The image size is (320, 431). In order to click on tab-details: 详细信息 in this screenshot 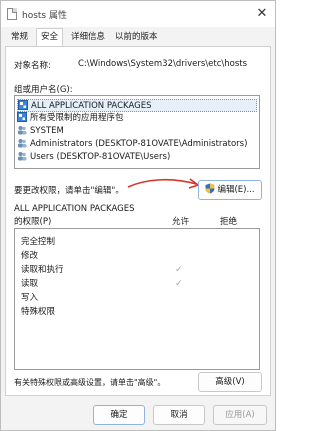, I will do `click(88, 37)`.